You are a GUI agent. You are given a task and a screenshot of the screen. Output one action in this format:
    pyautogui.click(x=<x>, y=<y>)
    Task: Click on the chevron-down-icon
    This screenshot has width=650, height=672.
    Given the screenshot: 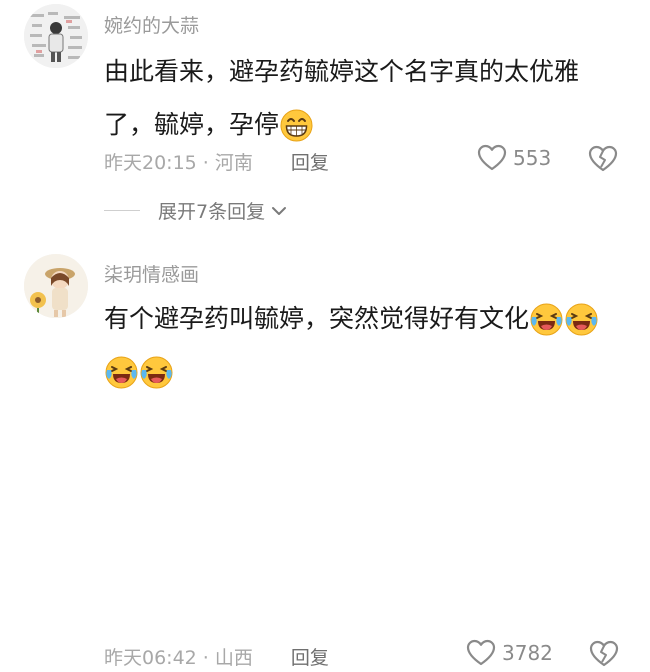 What is the action you would take?
    pyautogui.click(x=279, y=210)
    